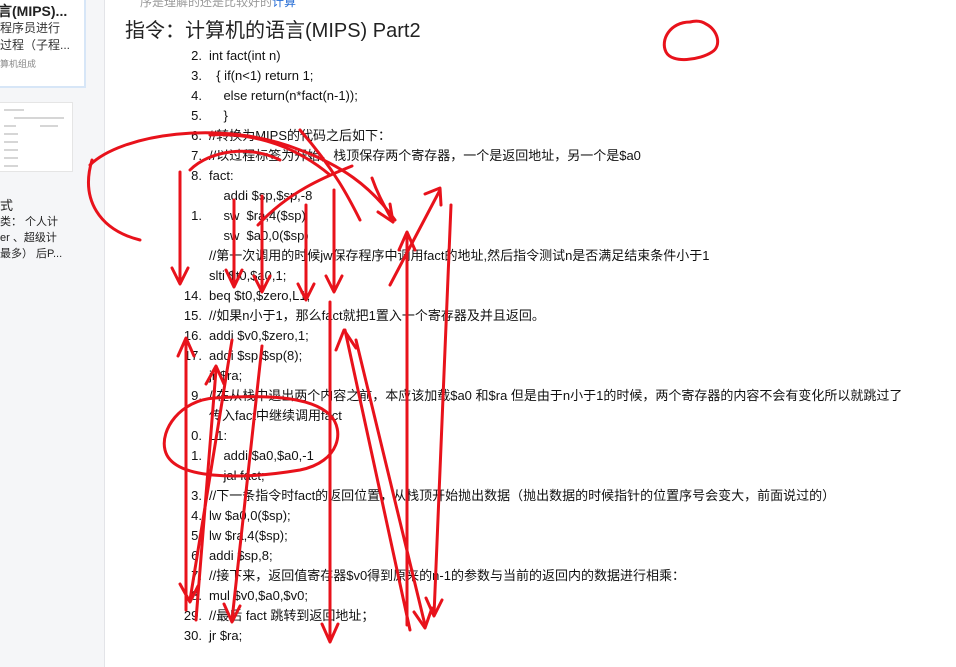 This screenshot has width=956, height=667. What do you see at coordinates (257, 215) in the screenshot?
I see `code-line-text: sw $ra,4($sp)` at bounding box center [257, 215].